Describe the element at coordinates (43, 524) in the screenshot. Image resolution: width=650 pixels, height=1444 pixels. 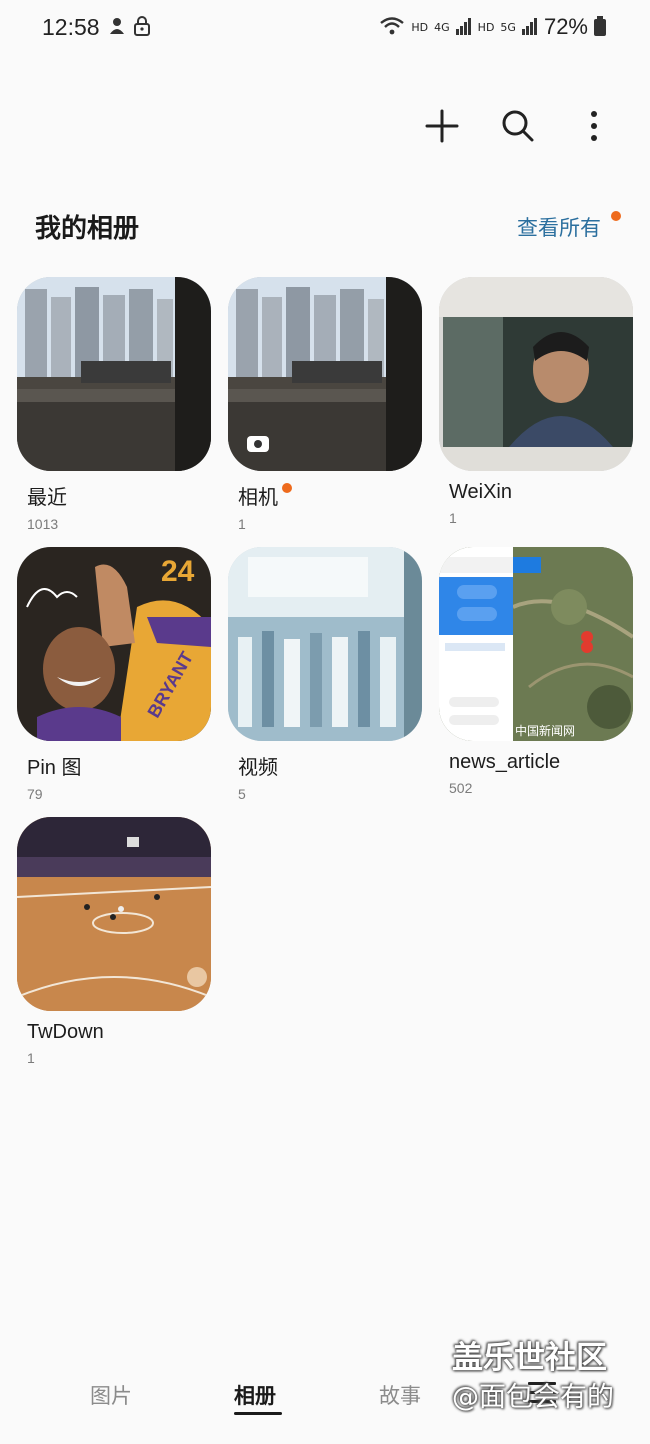
I see `album-count: 1013` at that location.